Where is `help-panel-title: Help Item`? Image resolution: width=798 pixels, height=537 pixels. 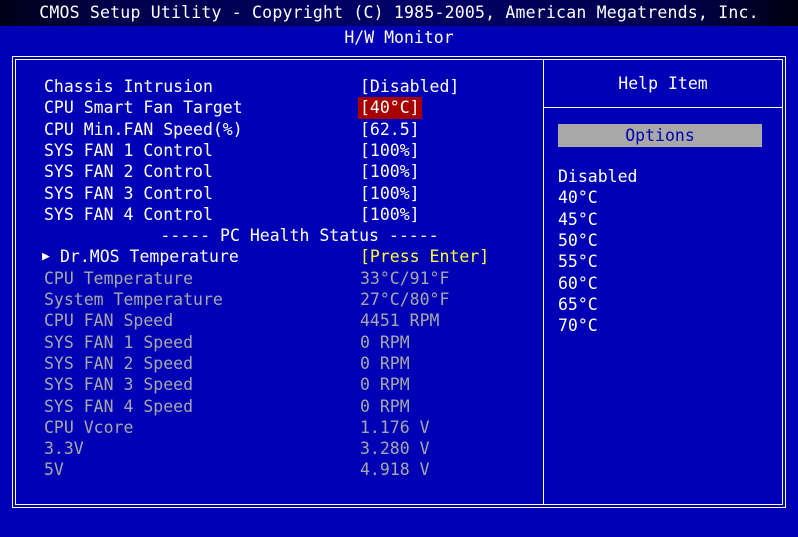
help-panel-title: Help Item is located at coordinates (663, 83).